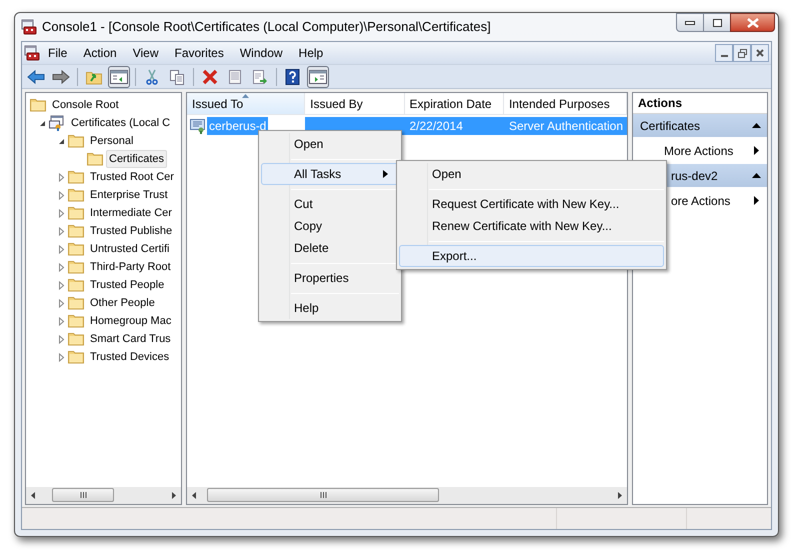  What do you see at coordinates (330, 144) in the screenshot?
I see `menu-item: Open` at bounding box center [330, 144].